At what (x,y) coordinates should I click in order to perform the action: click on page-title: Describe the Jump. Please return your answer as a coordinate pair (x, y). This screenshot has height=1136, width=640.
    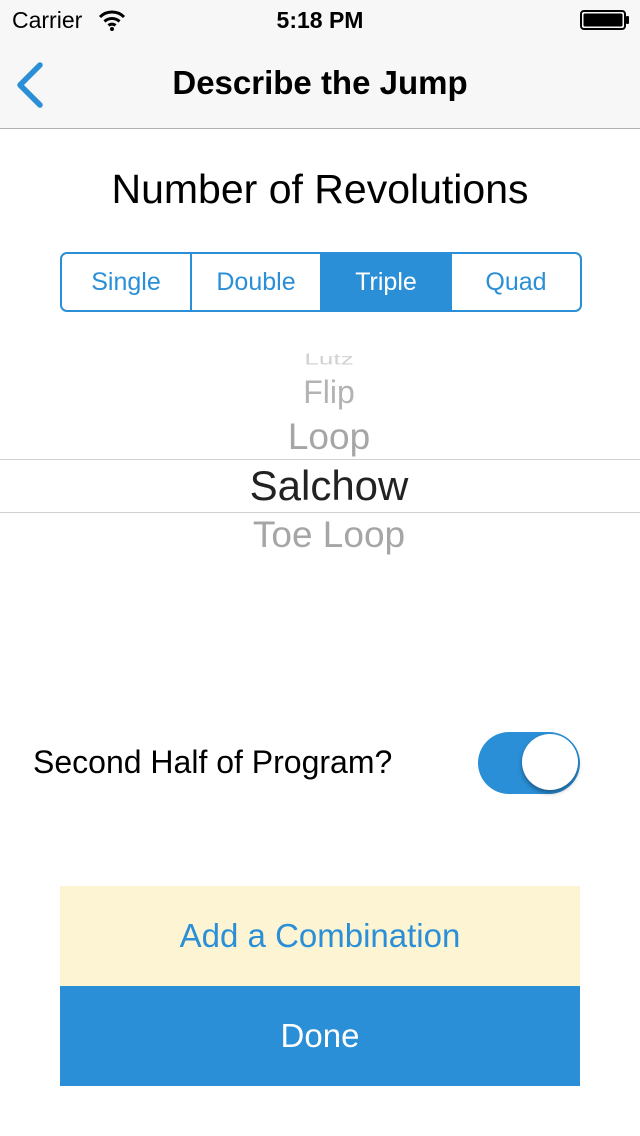
    Looking at the image, I should click on (320, 82).